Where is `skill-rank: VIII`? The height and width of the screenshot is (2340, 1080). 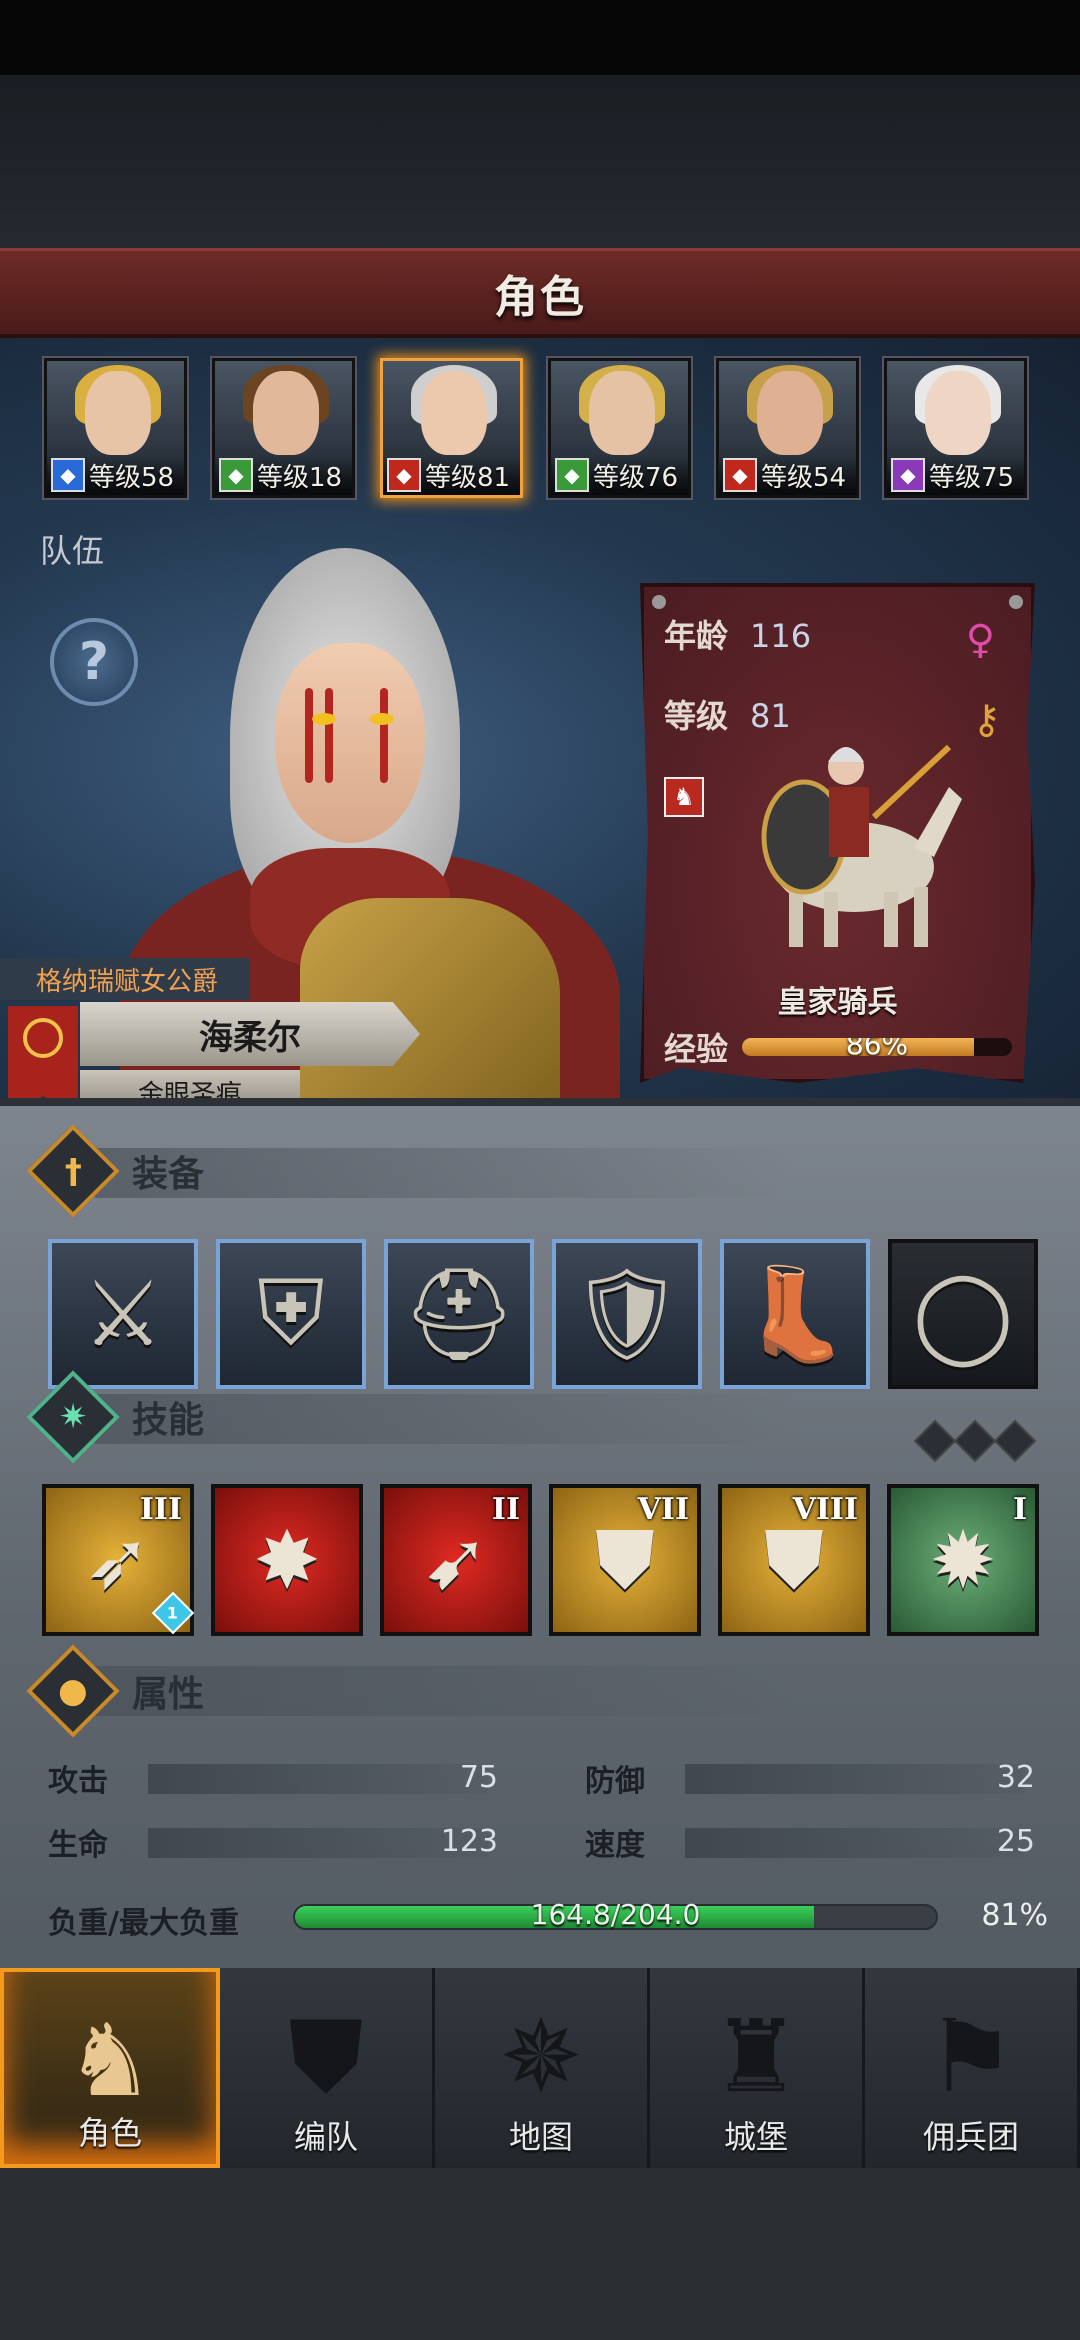 skill-rank: VIII is located at coordinates (825, 1509).